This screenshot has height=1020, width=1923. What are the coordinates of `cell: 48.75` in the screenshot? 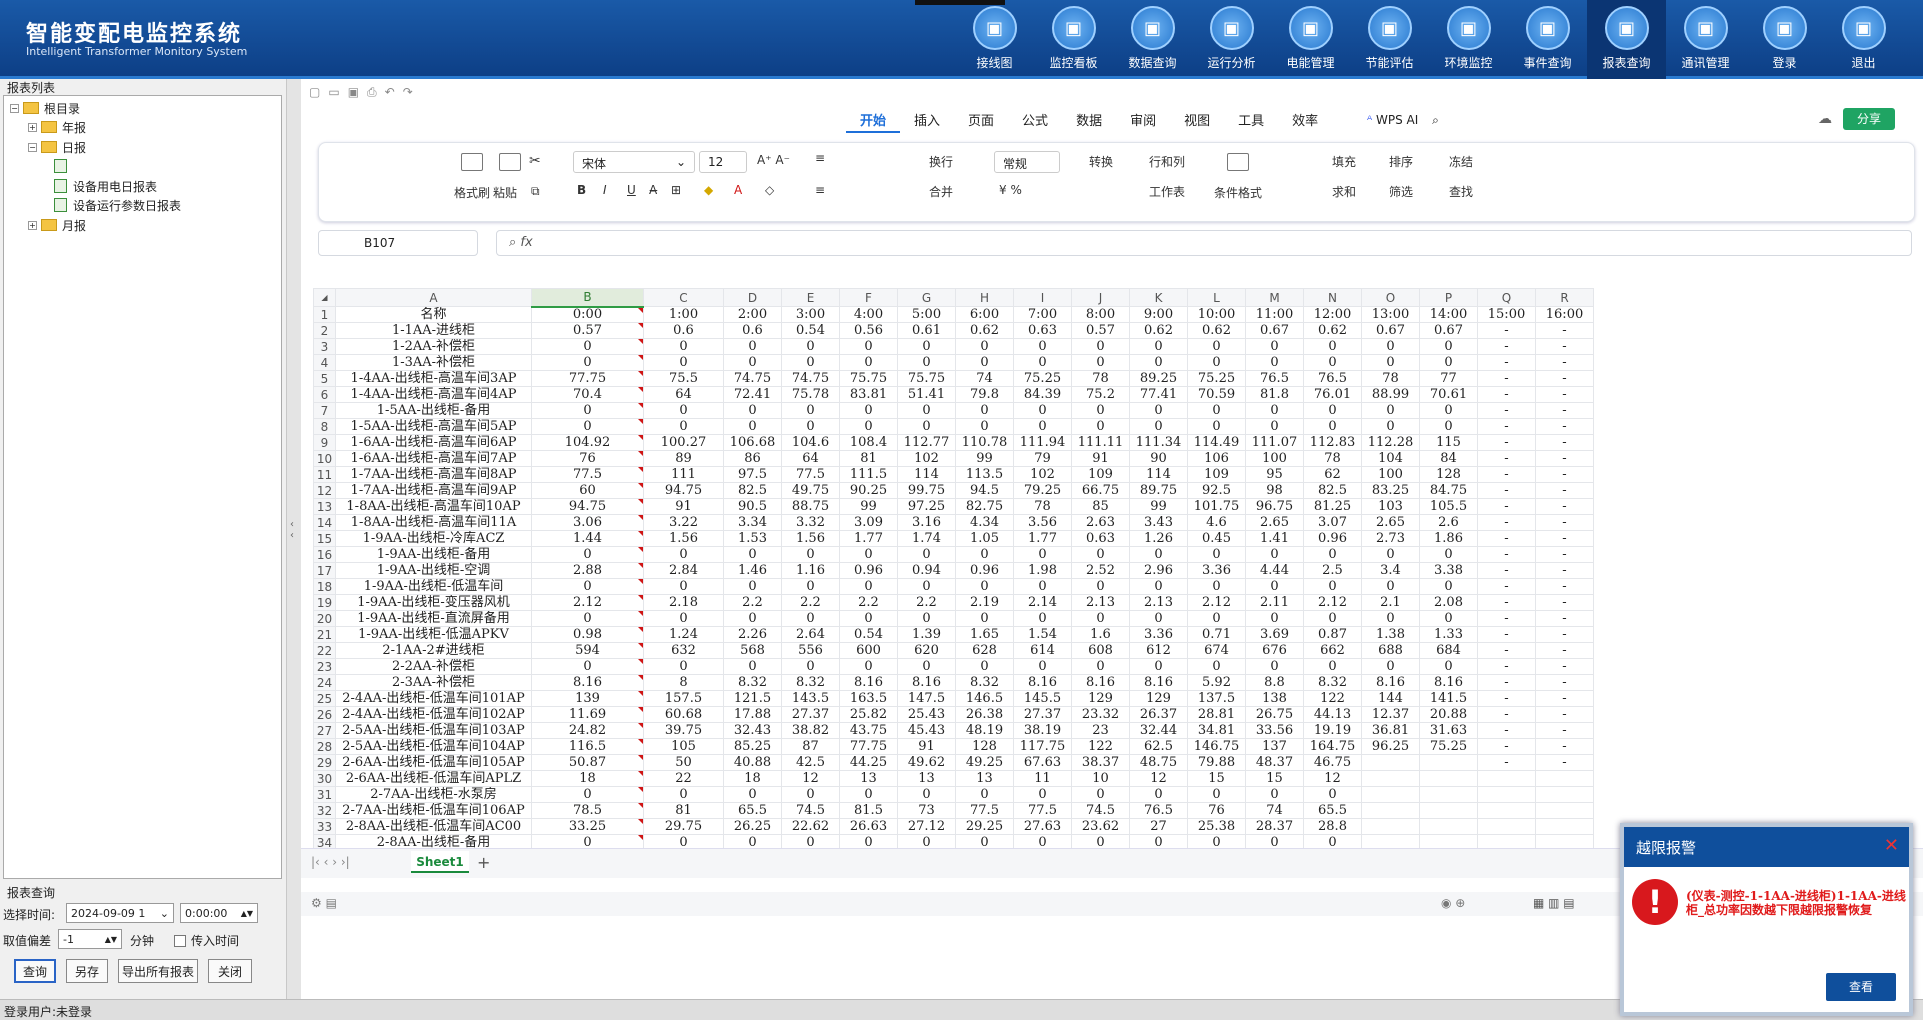 It's located at (1158, 762).